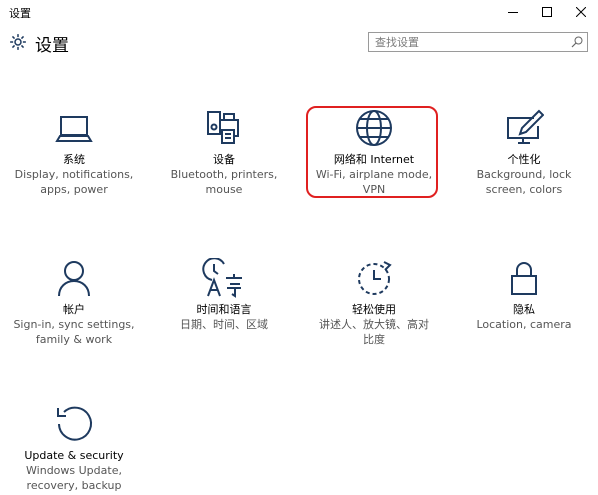 Image resolution: width=598 pixels, height=495 pixels. Describe the element at coordinates (74, 455) in the screenshot. I see `tile-label: Update & security` at that location.